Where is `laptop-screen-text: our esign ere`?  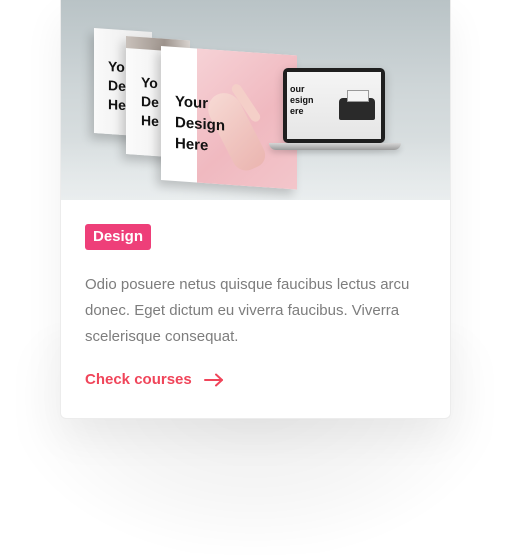 laptop-screen-text: our esign ere is located at coordinates (302, 100).